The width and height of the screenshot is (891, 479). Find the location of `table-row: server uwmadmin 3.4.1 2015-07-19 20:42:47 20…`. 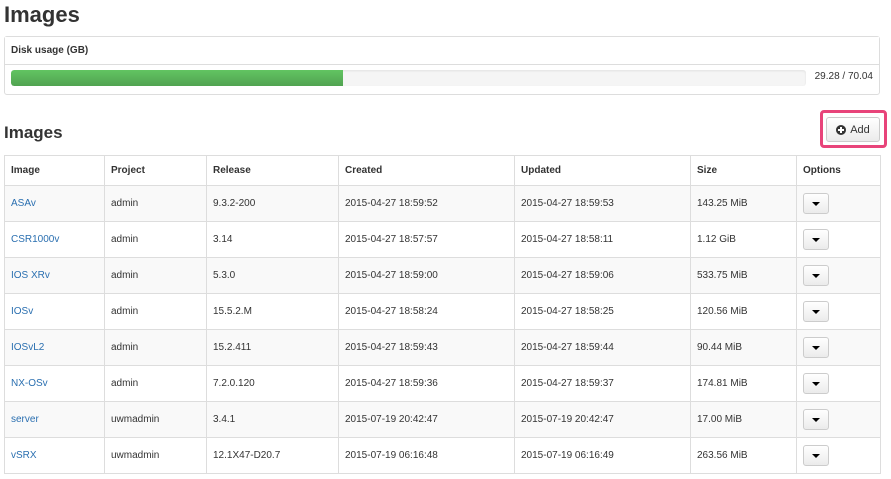

table-row: server uwmadmin 3.4.1 2015-07-19 20:42:47 20… is located at coordinates (442, 419).